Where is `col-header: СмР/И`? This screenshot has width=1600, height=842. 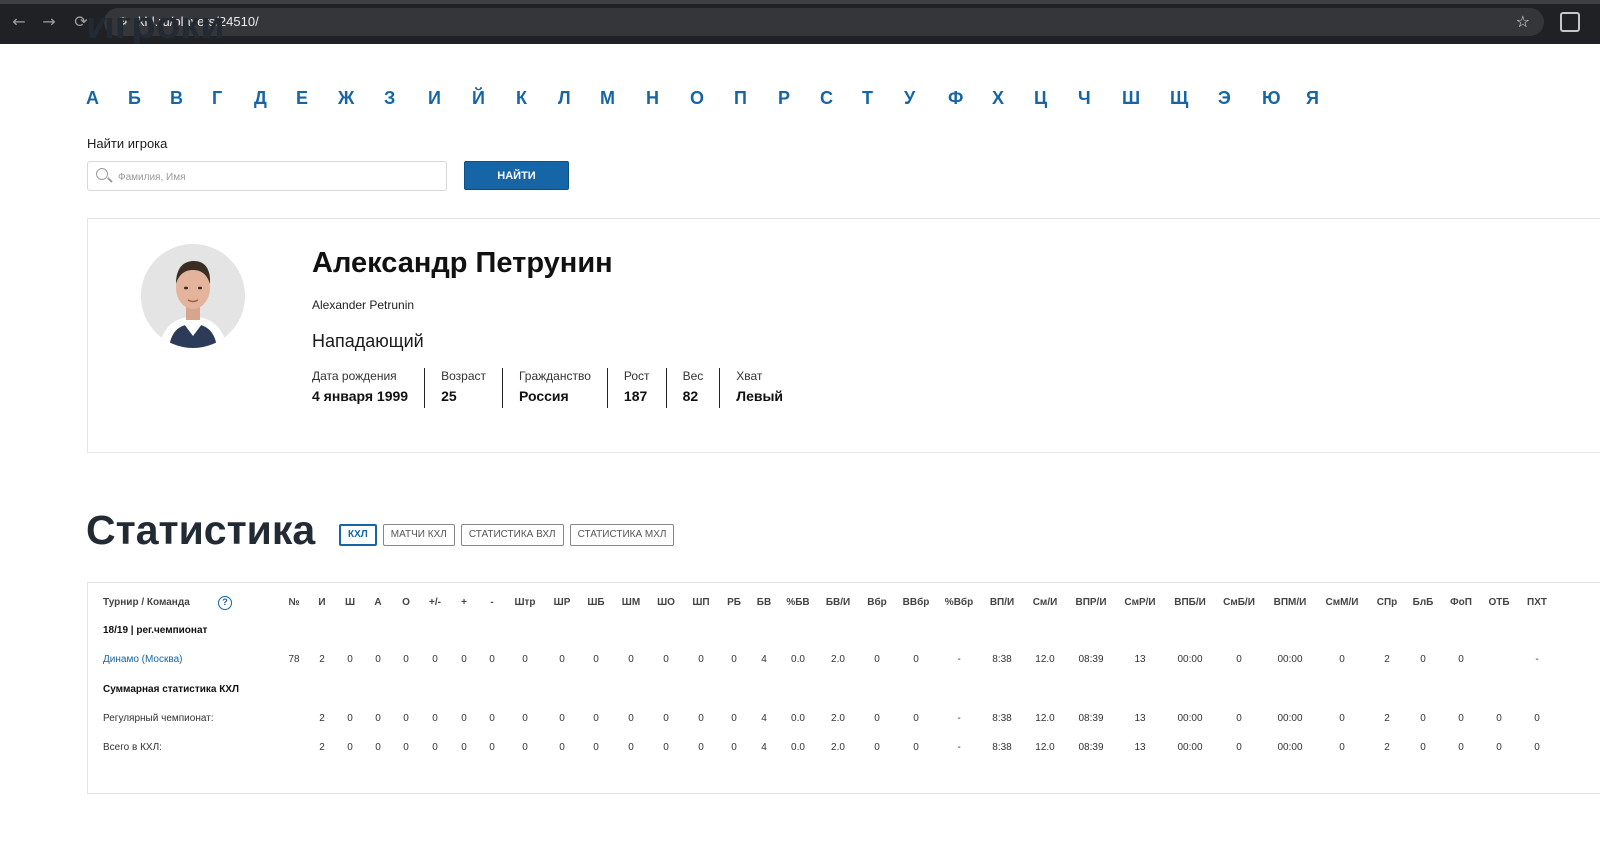
col-header: СмР/И is located at coordinates (1140, 602).